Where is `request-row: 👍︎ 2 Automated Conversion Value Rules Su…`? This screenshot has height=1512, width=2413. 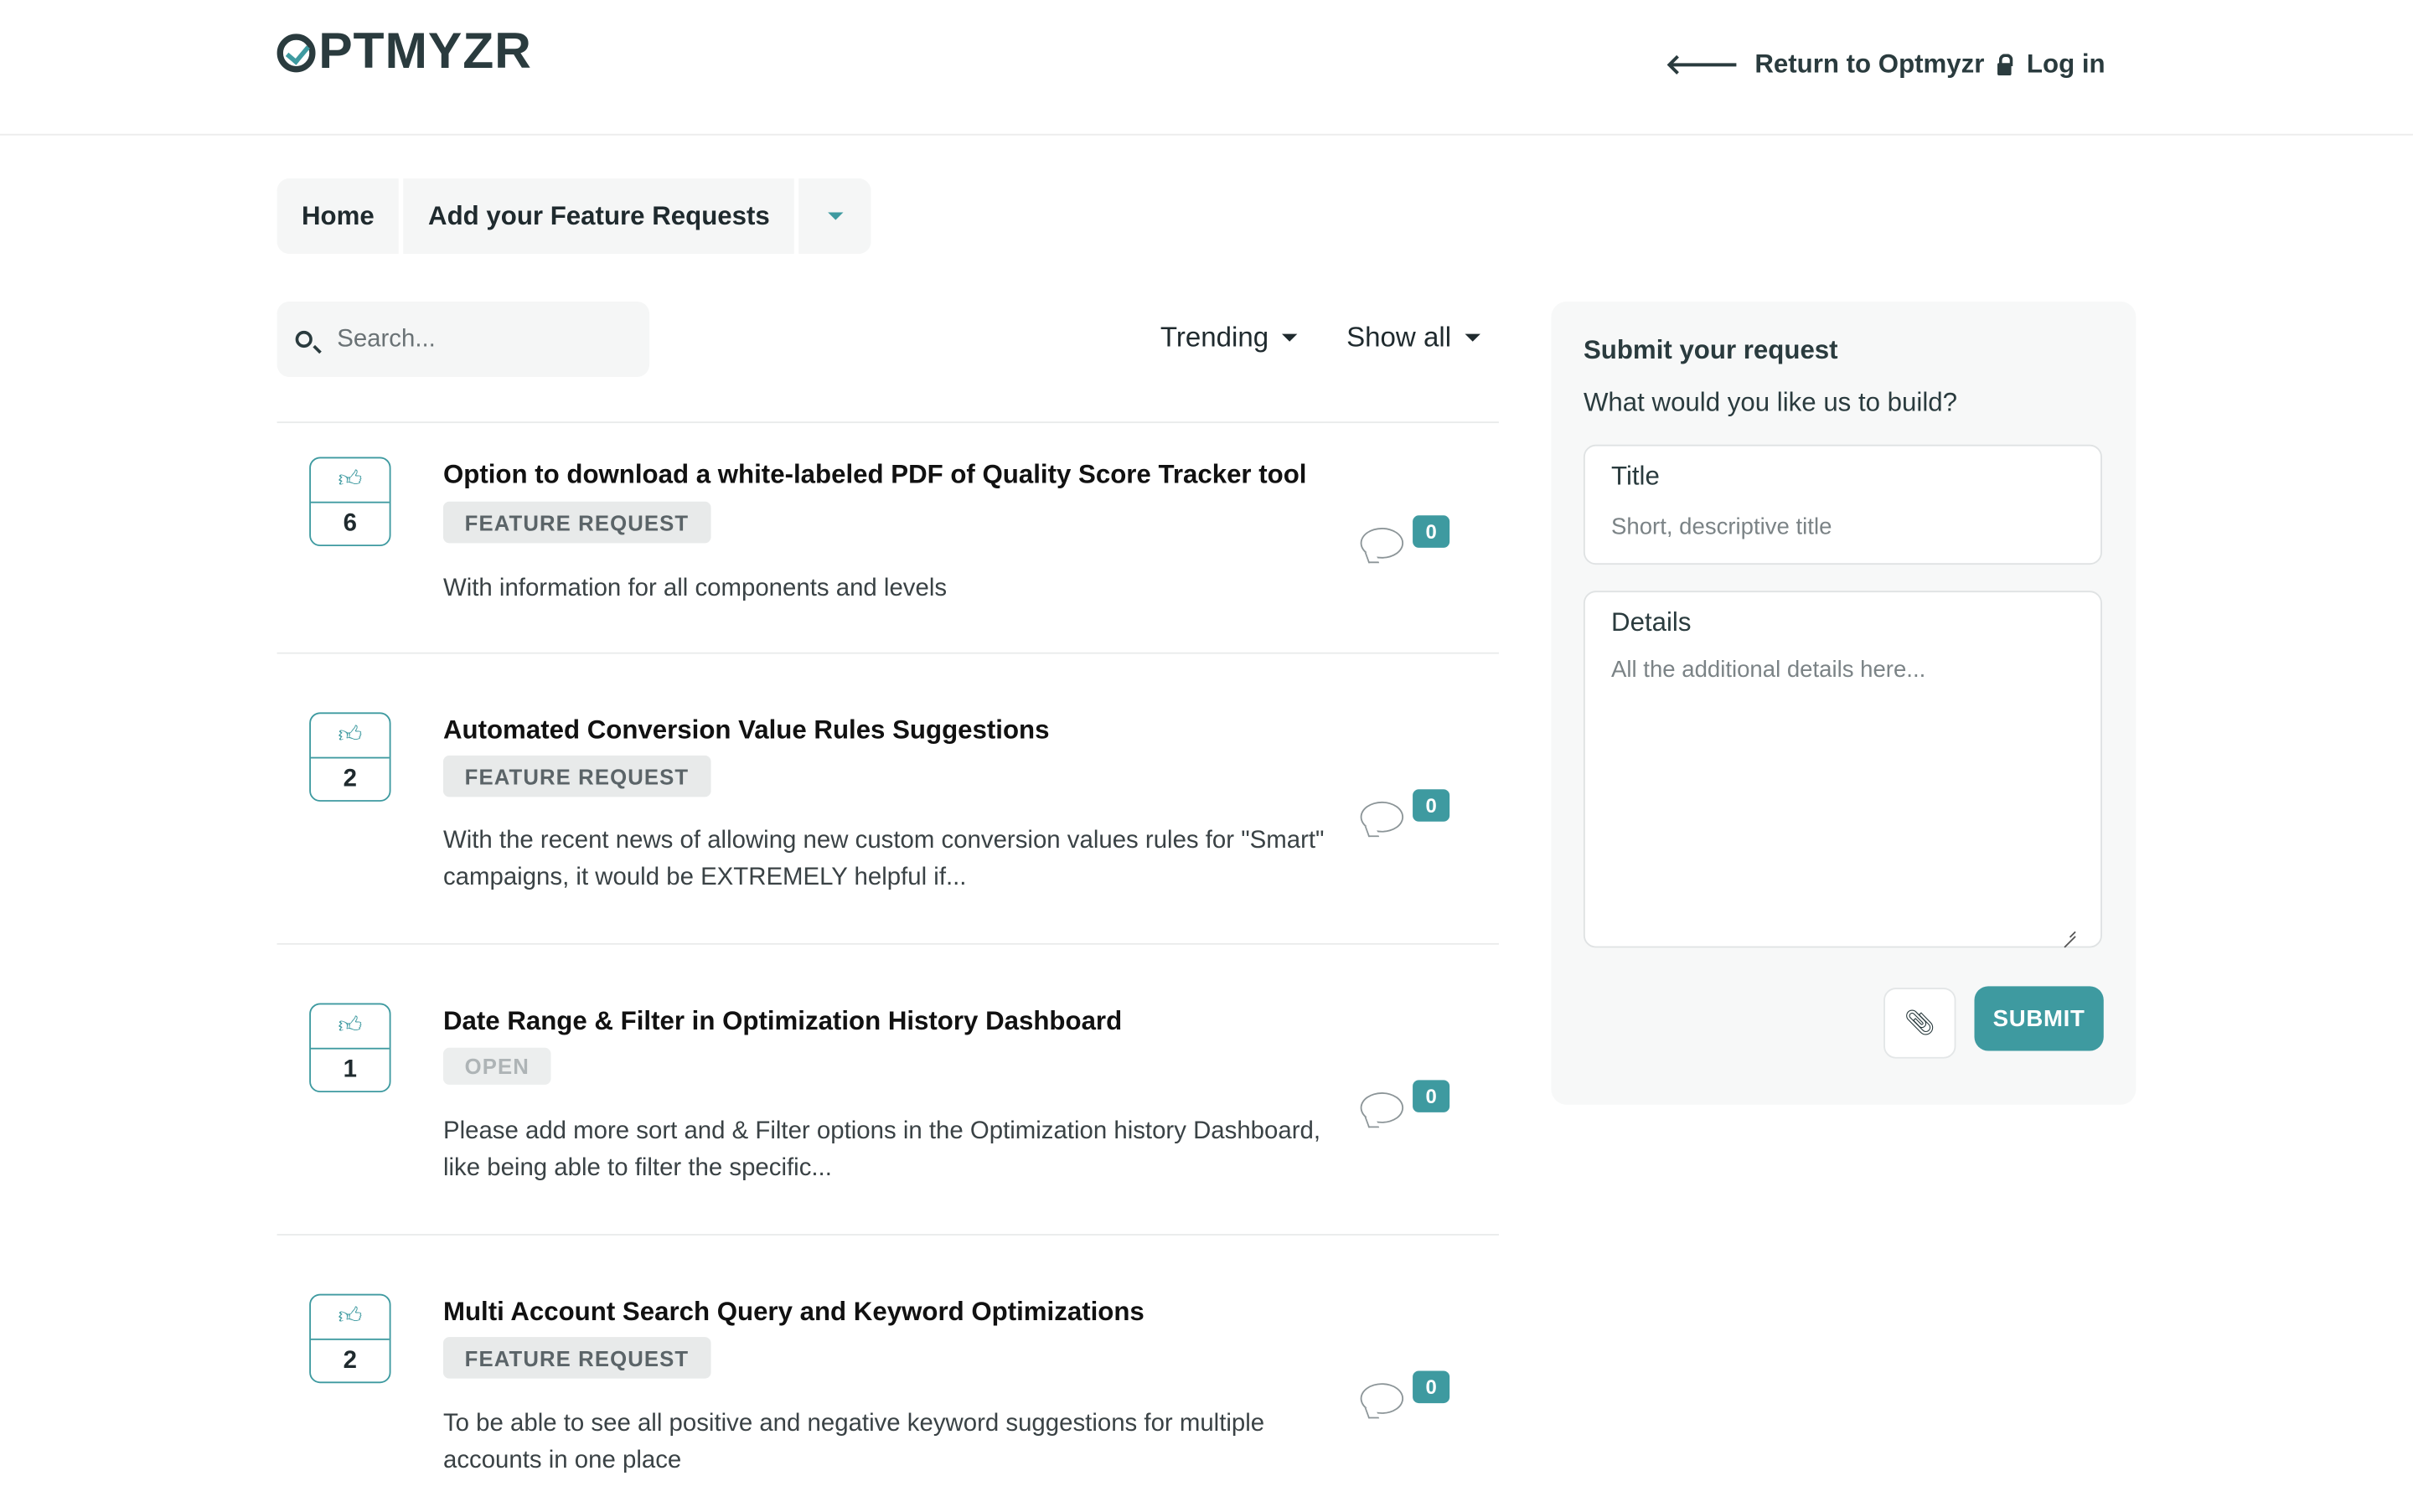 request-row: 👍︎ 2 Automated Conversion Value Rules Su… is located at coordinates (887, 797).